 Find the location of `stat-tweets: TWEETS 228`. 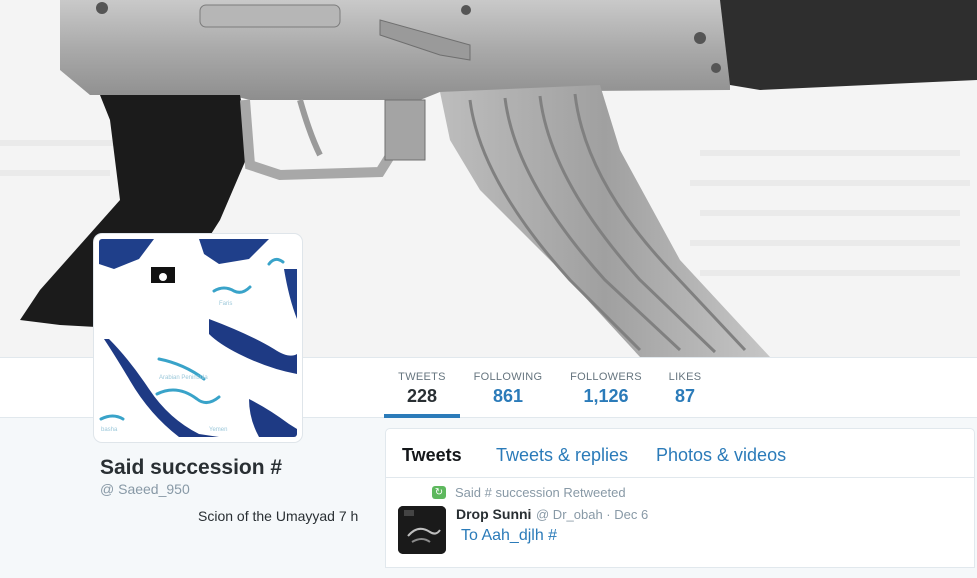

stat-tweets: TWEETS 228 is located at coordinates (422, 388).